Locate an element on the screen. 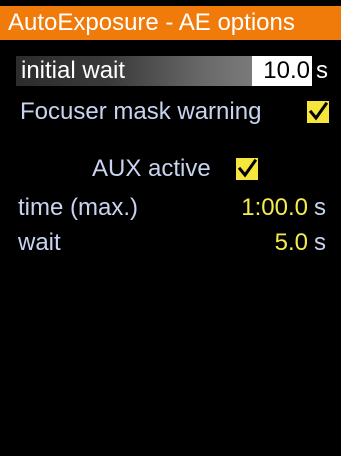 The height and width of the screenshot is (456, 341). time-max-value: 1:00.0 is located at coordinates (253, 208).